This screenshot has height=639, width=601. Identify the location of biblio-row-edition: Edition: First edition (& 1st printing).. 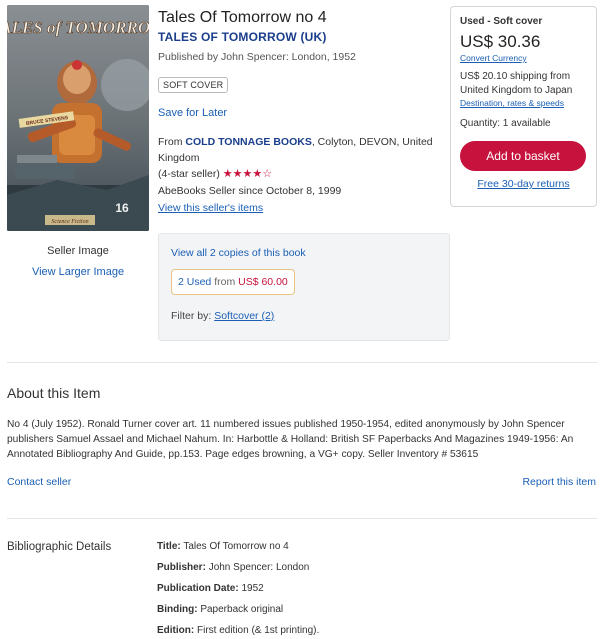
(238, 631).